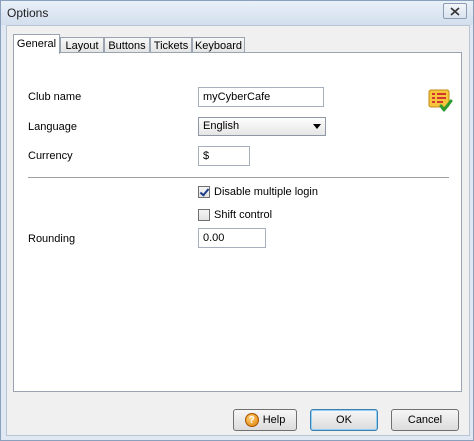 This screenshot has height=441, width=474. I want to click on section-divider, so click(238, 178).